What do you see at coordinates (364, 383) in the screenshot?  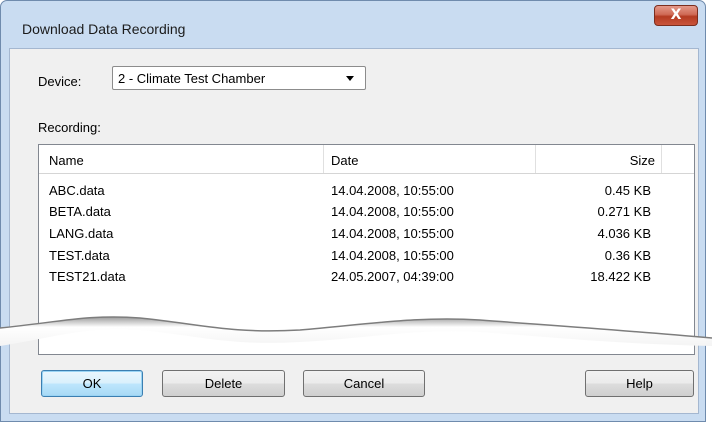 I see `cancel-button: Cancel` at bounding box center [364, 383].